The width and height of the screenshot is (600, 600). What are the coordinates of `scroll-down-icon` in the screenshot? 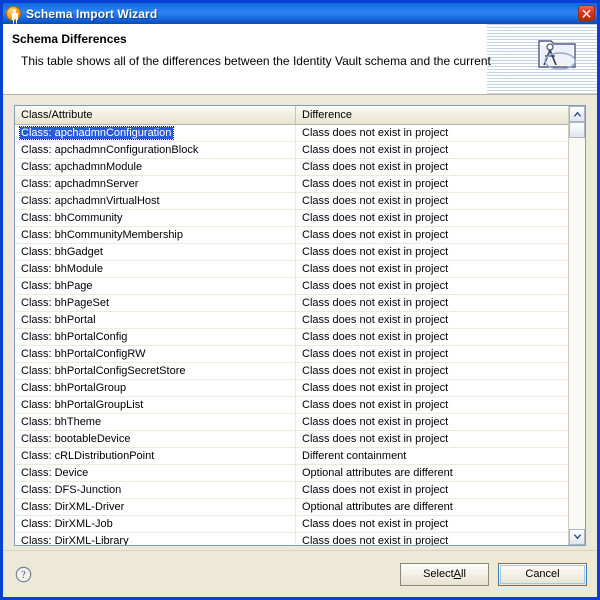 It's located at (577, 537).